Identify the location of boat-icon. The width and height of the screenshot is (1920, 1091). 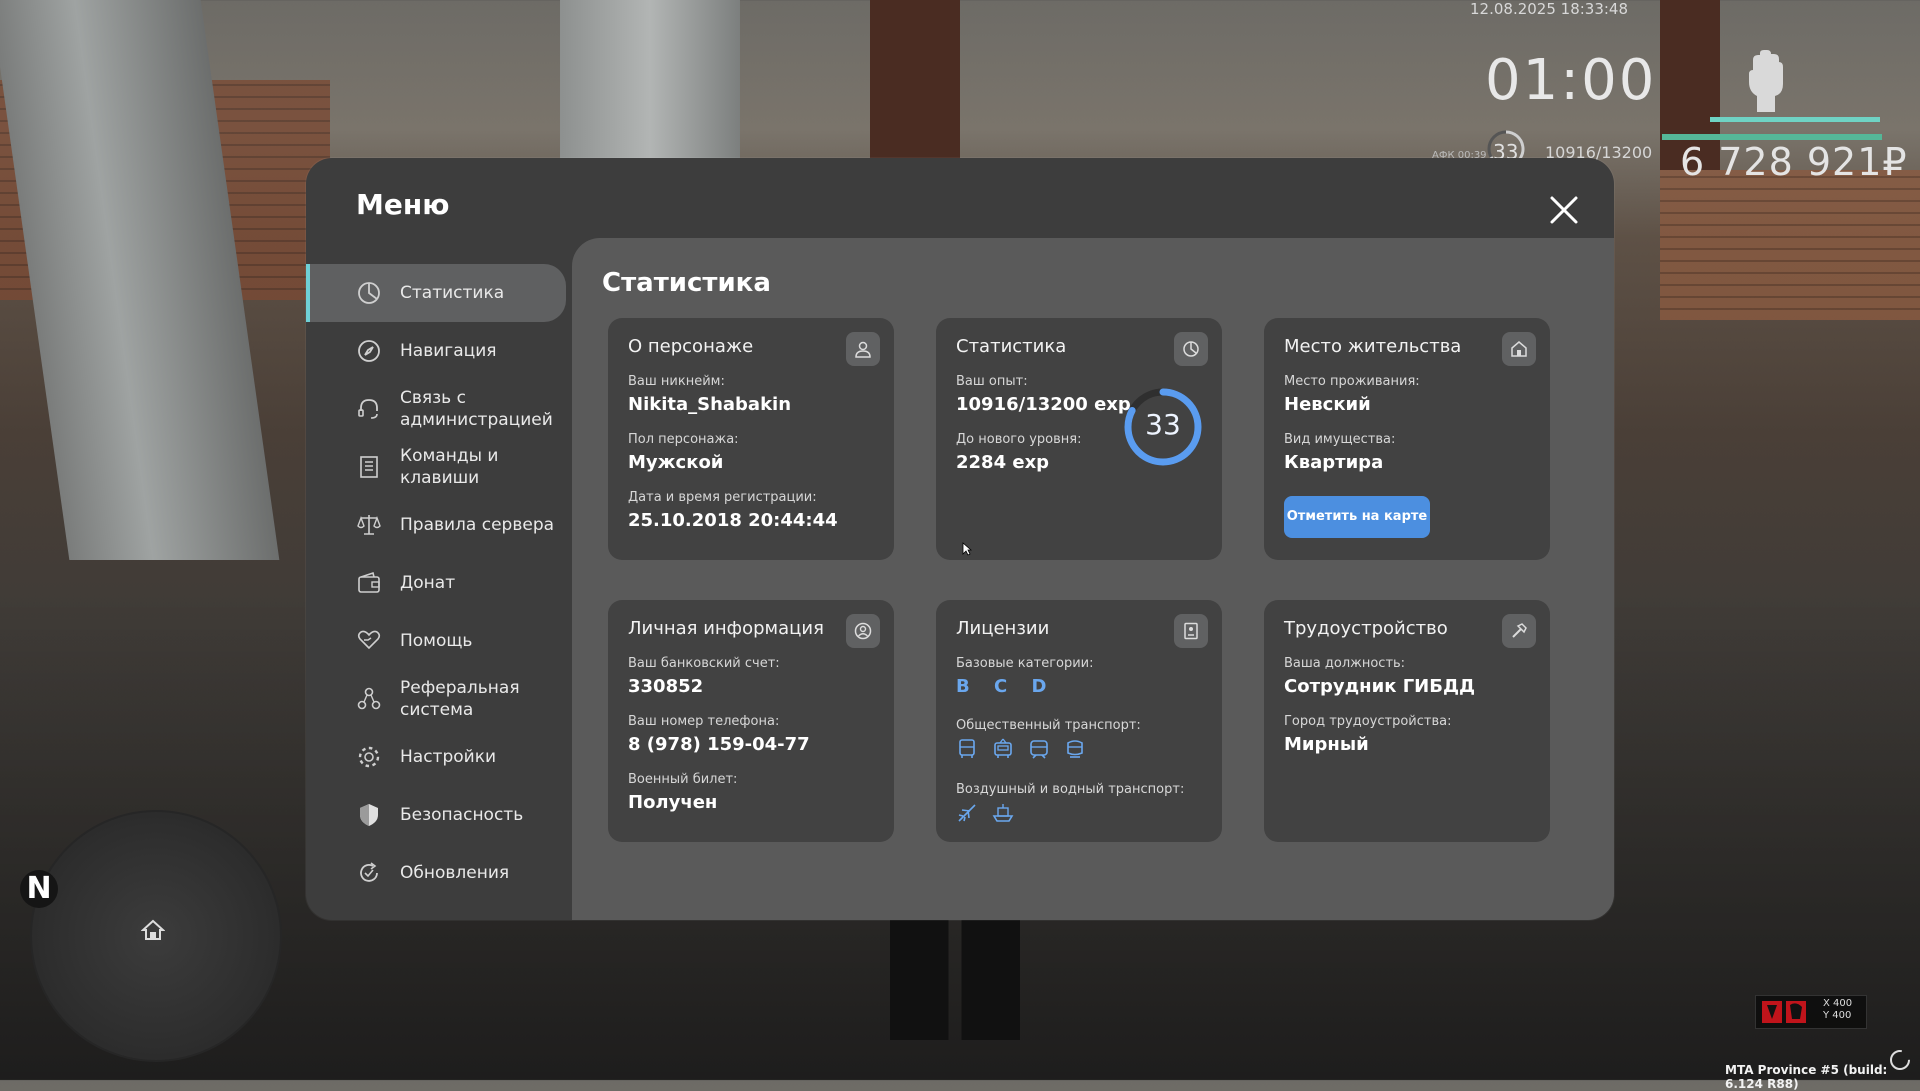
(1003, 813).